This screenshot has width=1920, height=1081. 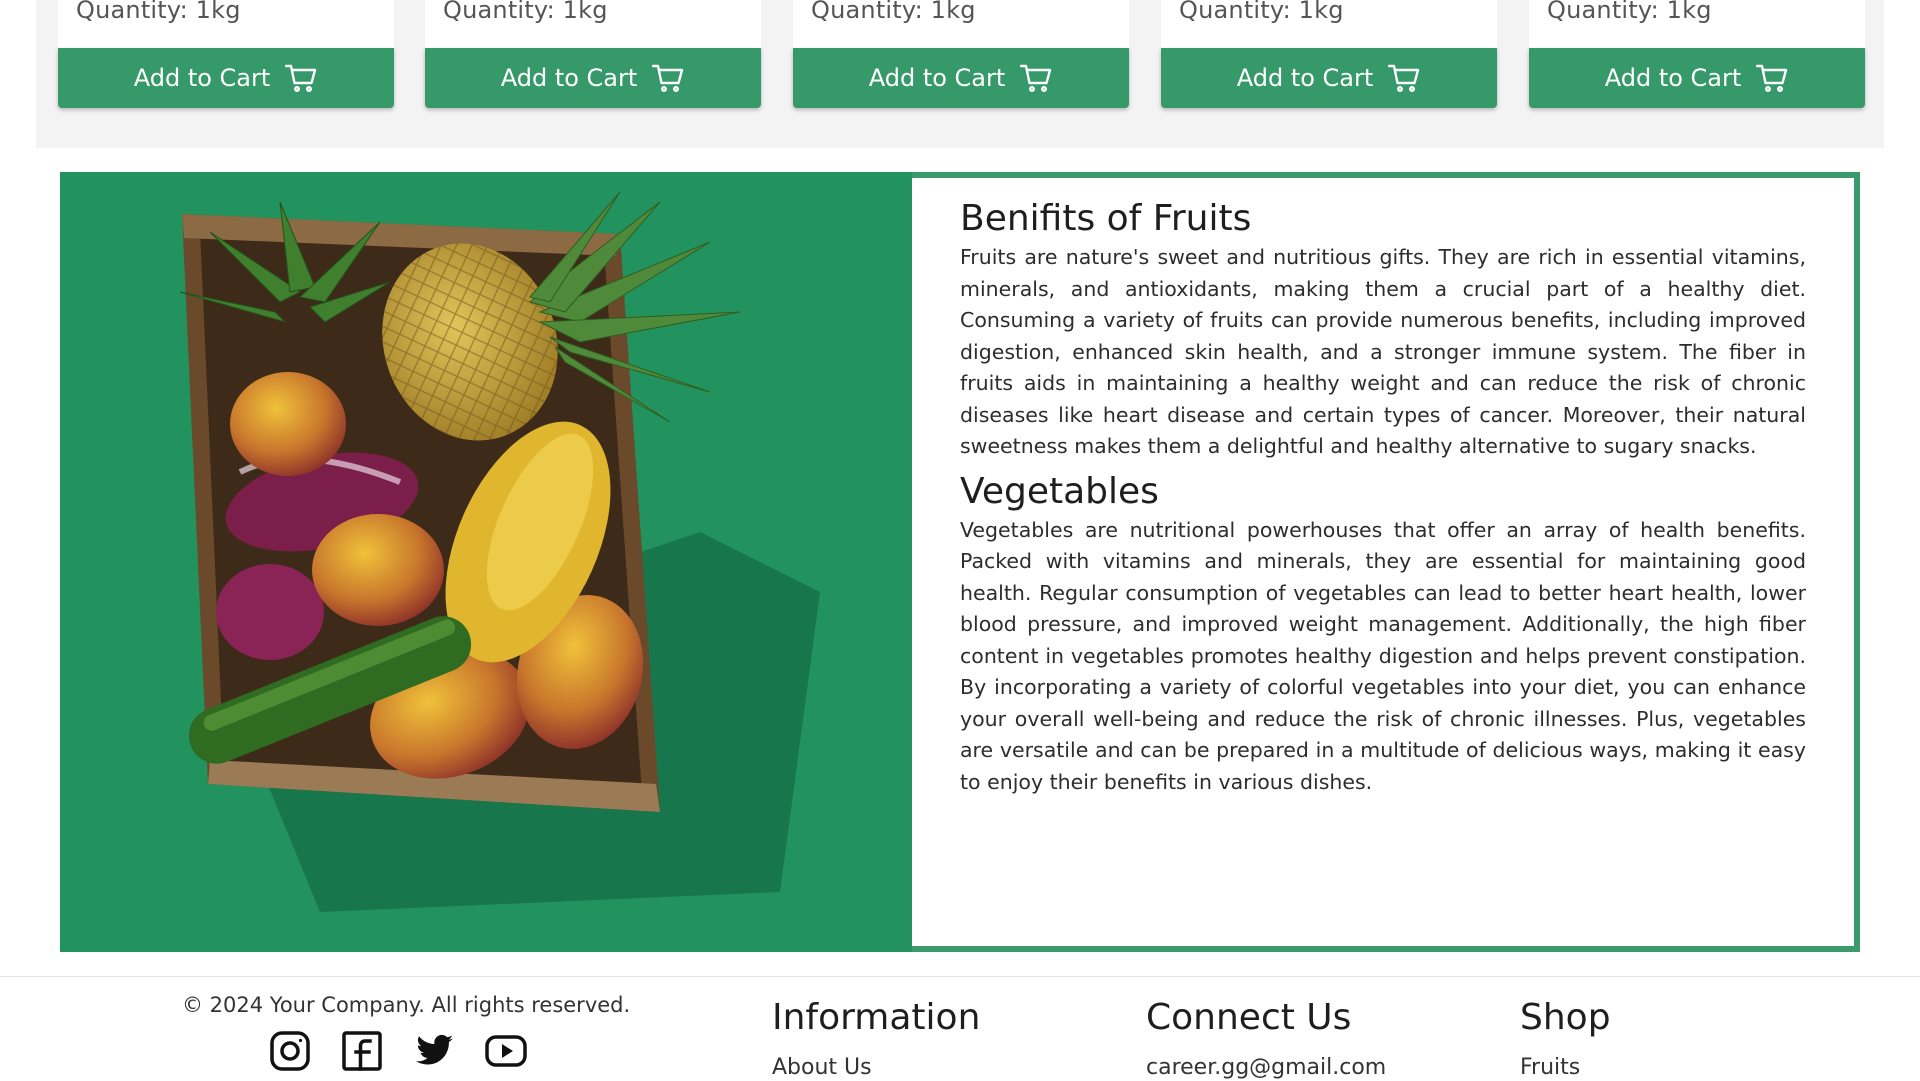 I want to click on facebook-icon, so click(x=362, y=1051).